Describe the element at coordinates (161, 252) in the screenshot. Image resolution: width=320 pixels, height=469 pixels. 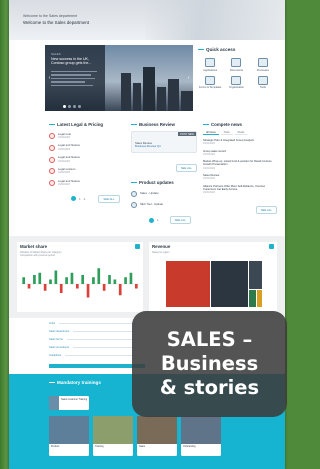
I see `revenue-legend: Sales per region` at that location.